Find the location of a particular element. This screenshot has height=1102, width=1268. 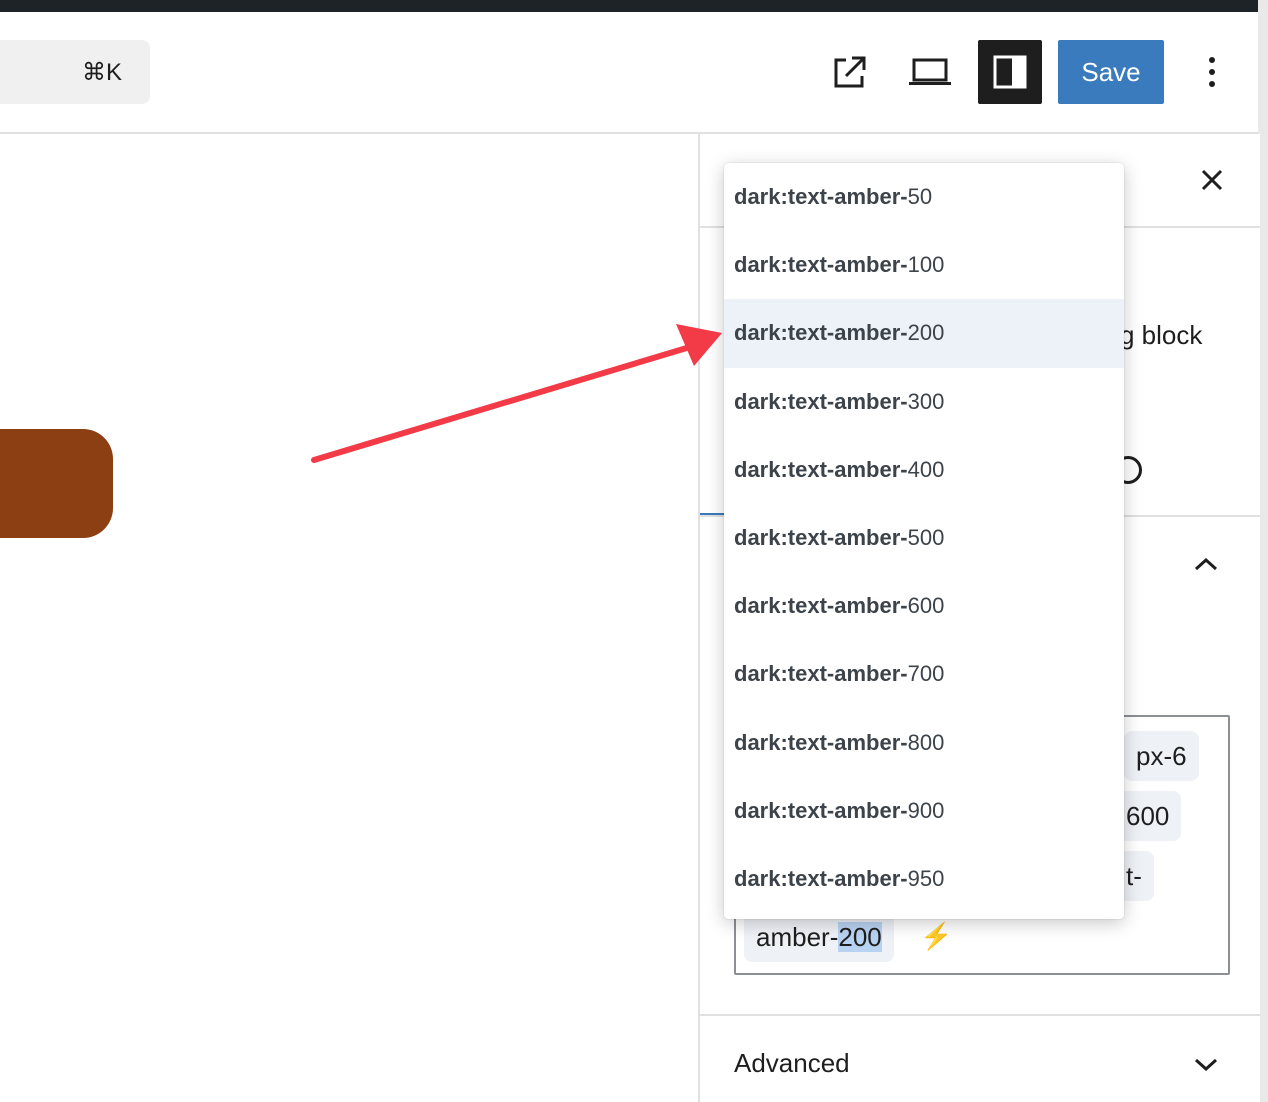

divider is located at coordinates (980, 1015).